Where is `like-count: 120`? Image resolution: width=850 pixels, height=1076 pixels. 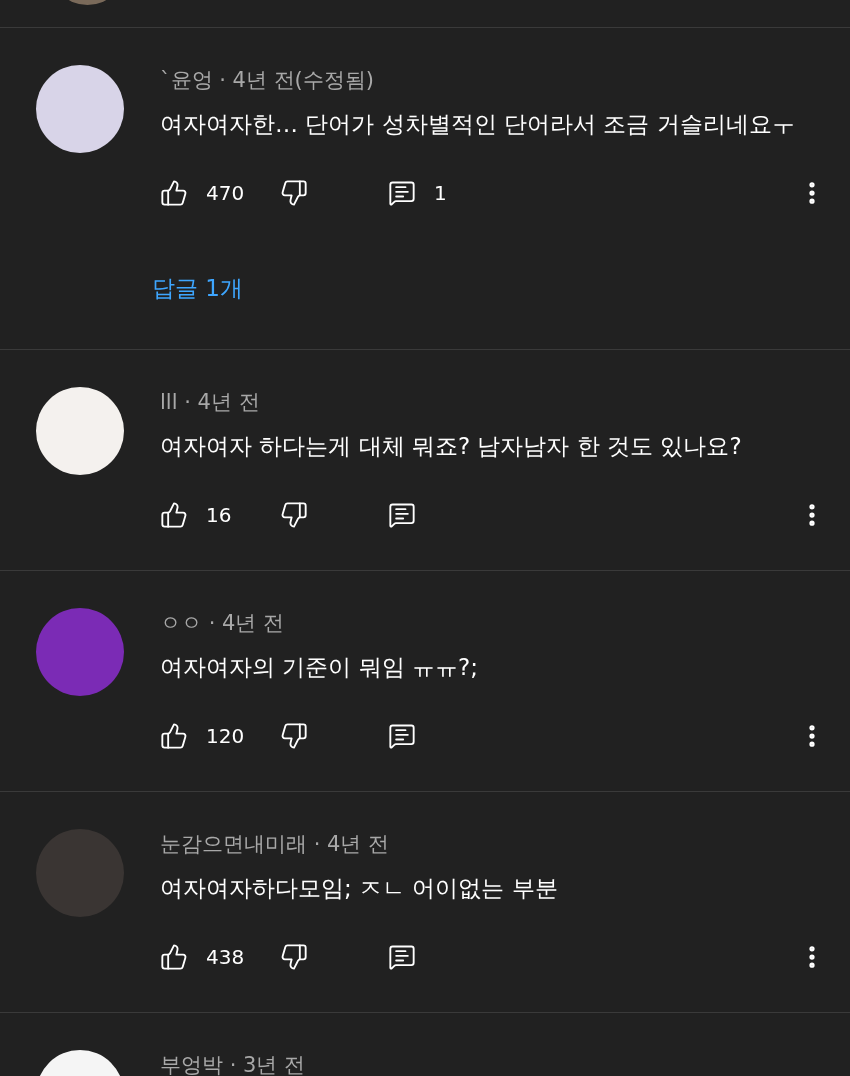 like-count: 120 is located at coordinates (226, 736).